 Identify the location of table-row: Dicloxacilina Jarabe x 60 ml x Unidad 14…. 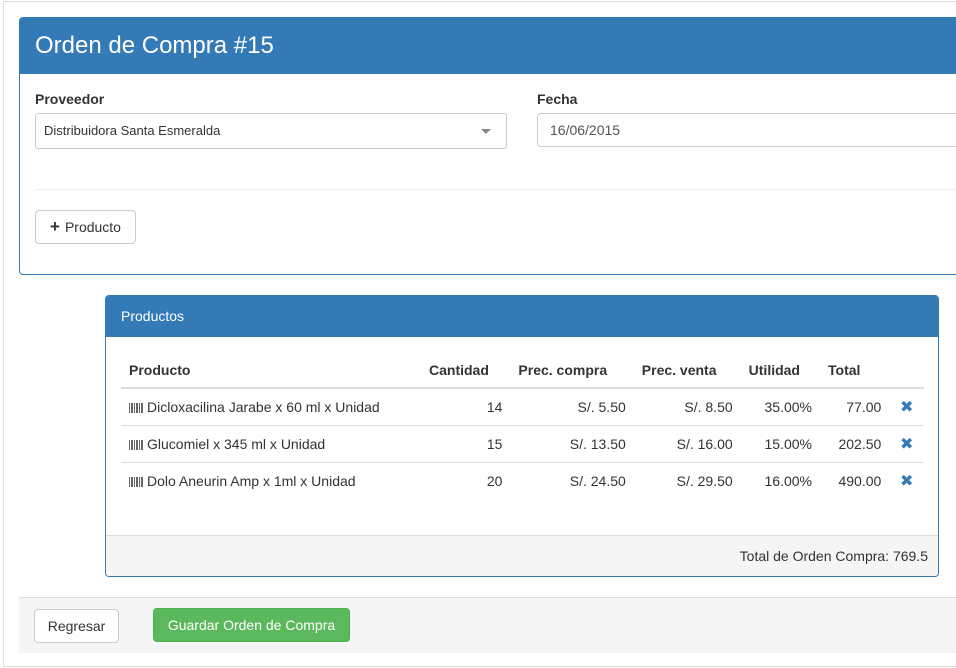
(522, 406).